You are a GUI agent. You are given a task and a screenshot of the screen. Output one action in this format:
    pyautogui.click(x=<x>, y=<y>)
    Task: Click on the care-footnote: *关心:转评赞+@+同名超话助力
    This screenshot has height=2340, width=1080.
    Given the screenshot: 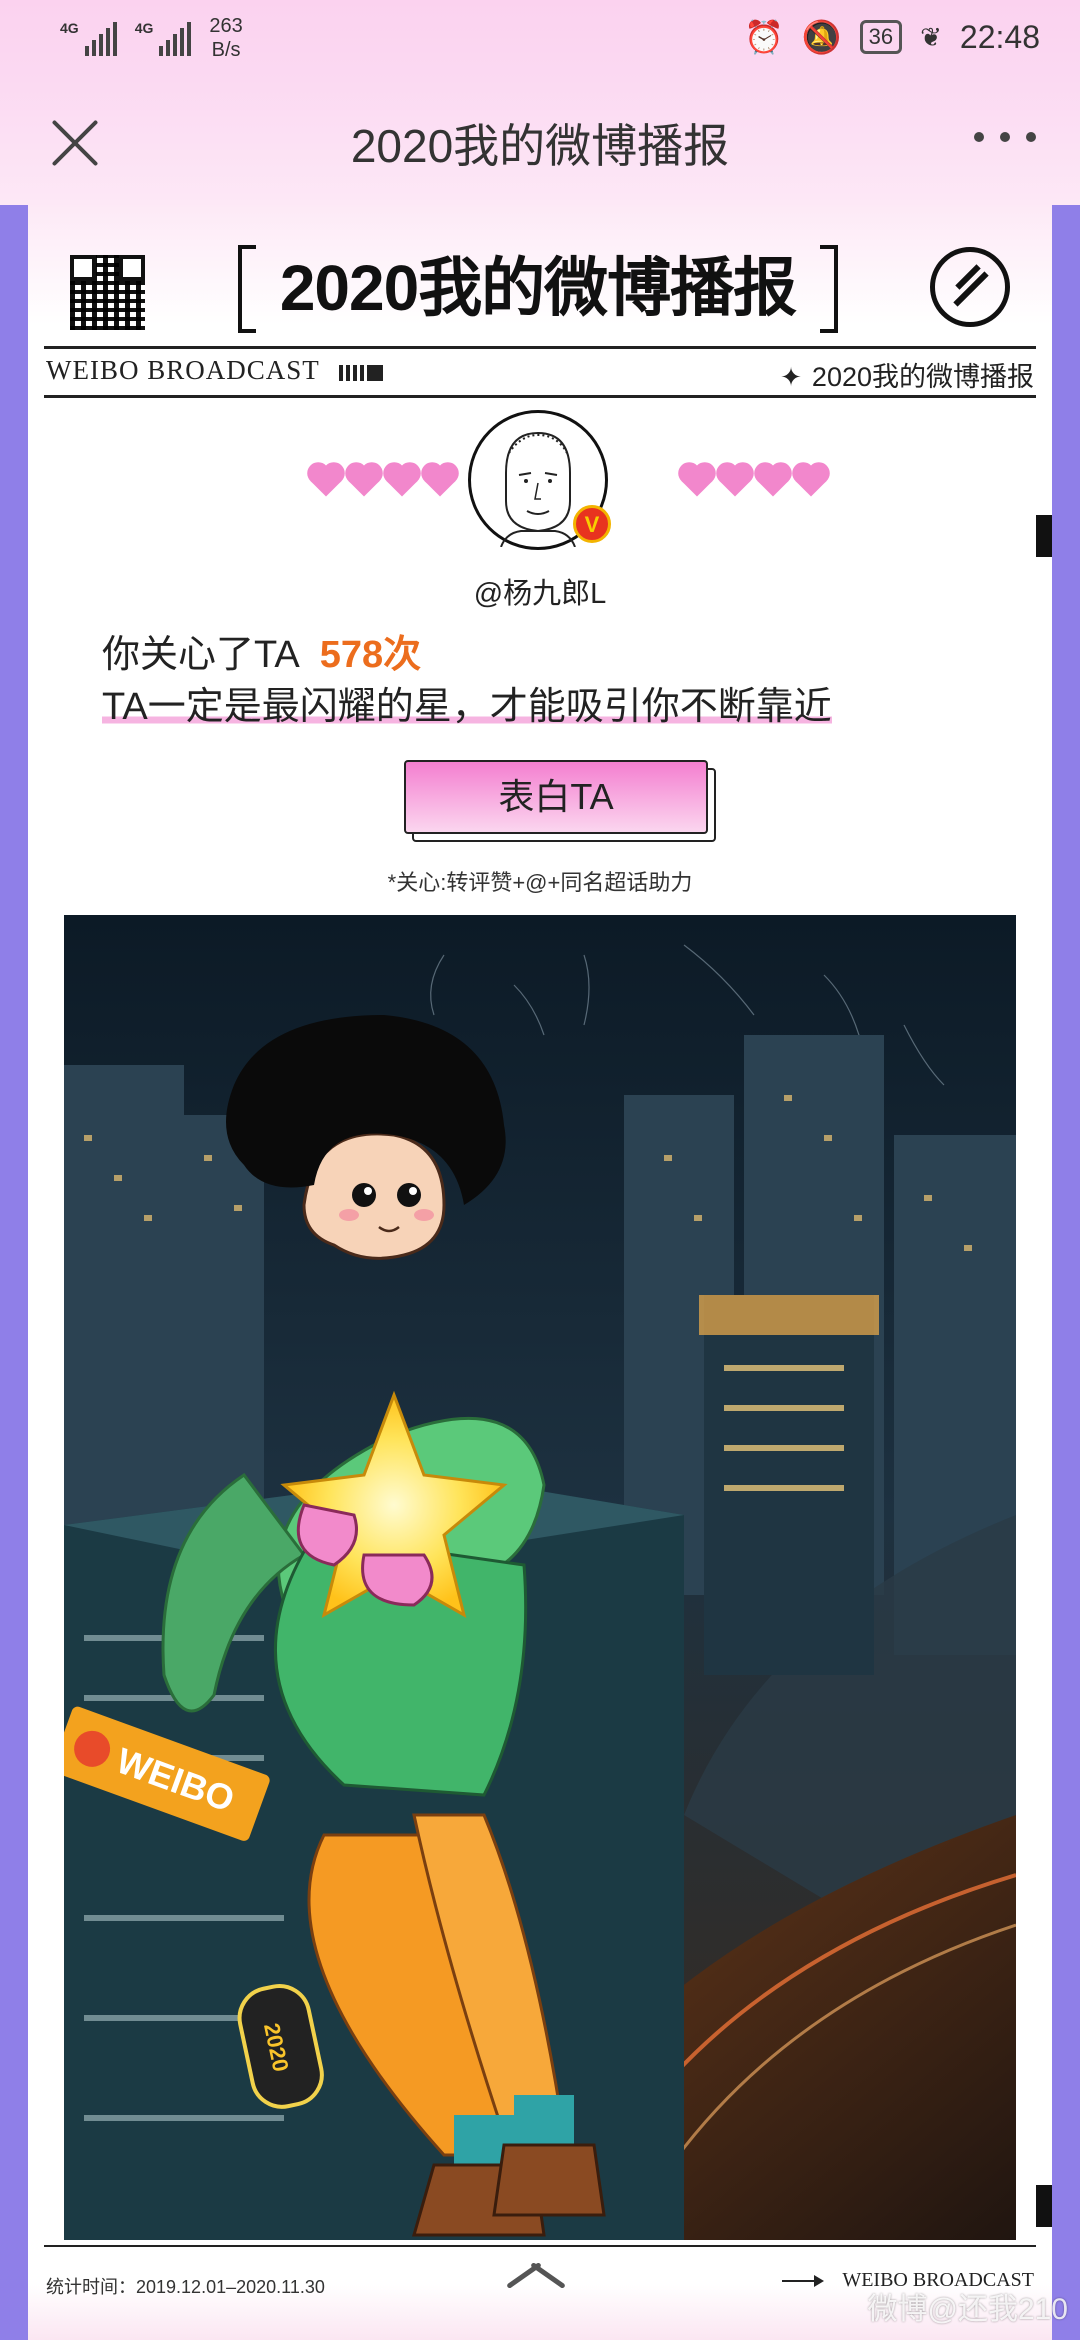 What is the action you would take?
    pyautogui.click(x=540, y=882)
    